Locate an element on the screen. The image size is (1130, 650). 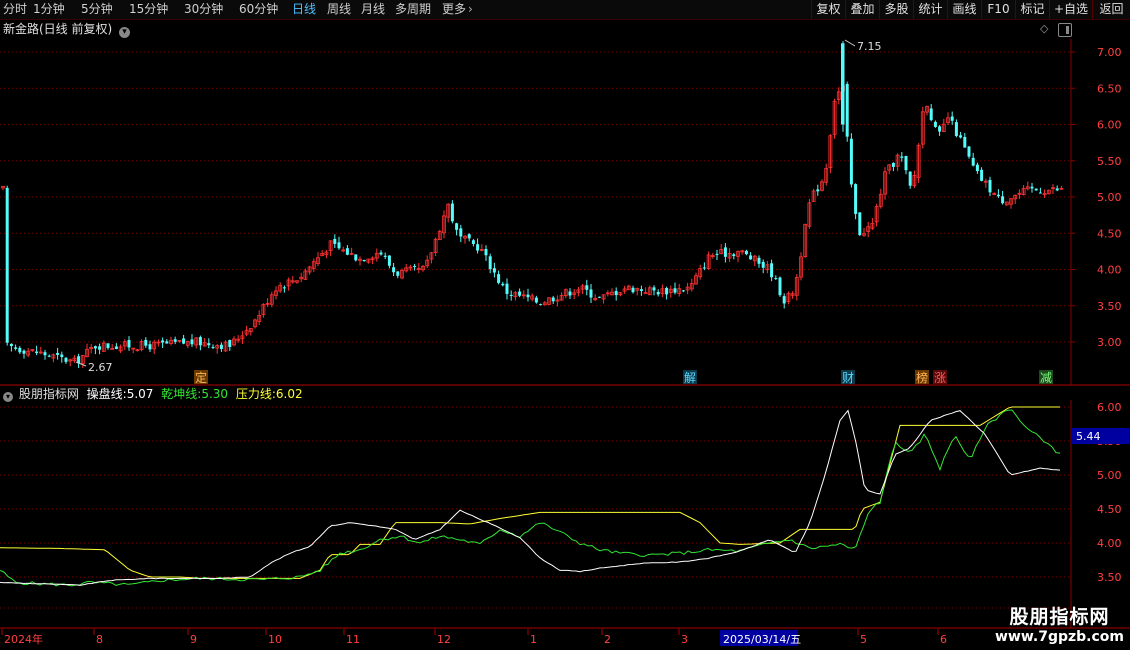
sub-panel-header: ▾ 股朋指标网 操盘线:5.07 乾坤线:5.30 压力线:6.02 is located at coordinates (151, 394).